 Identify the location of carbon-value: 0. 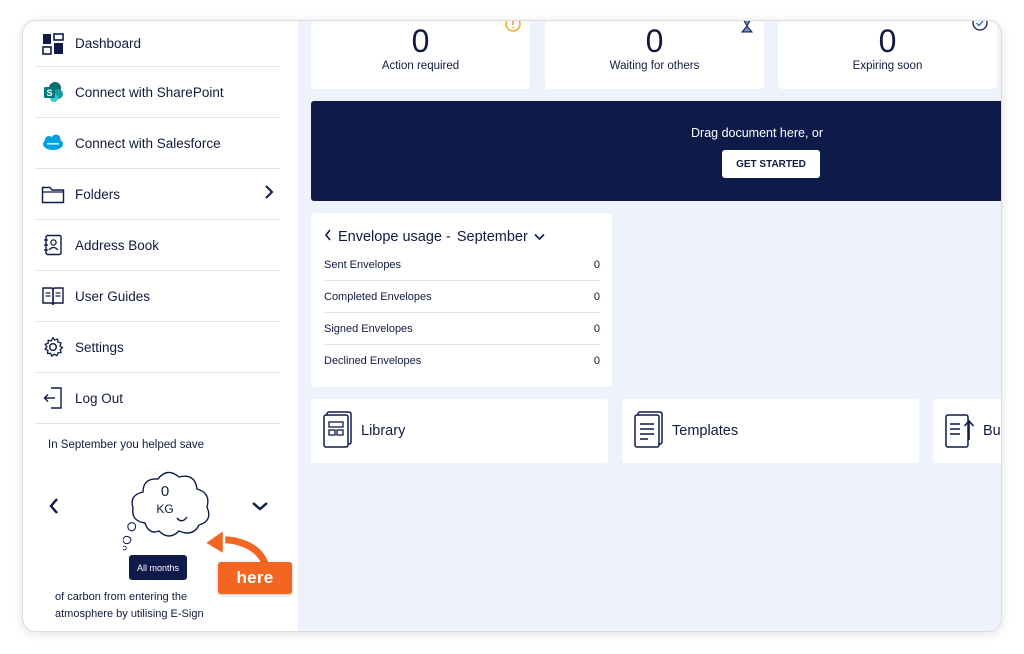
(165, 491).